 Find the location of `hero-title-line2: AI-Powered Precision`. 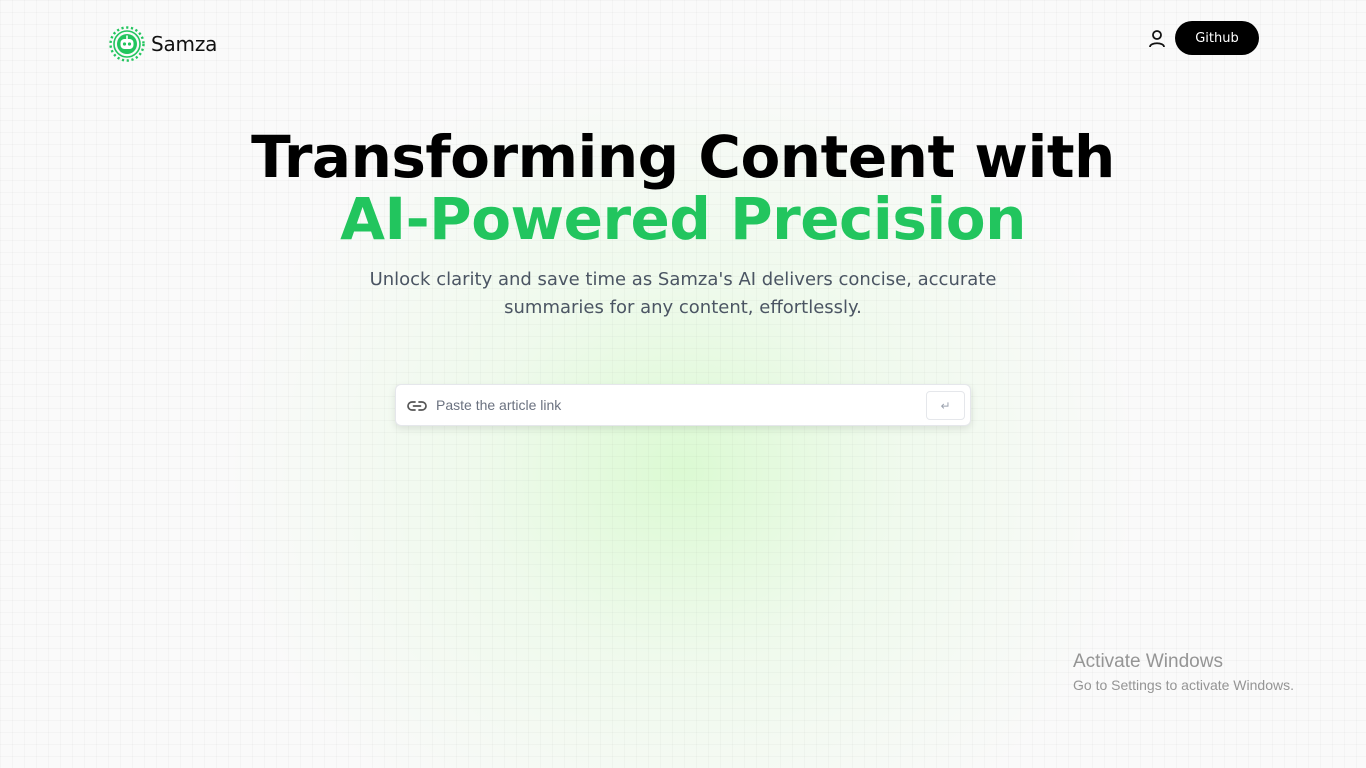

hero-title-line2: AI-Powered Precision is located at coordinates (683, 219).